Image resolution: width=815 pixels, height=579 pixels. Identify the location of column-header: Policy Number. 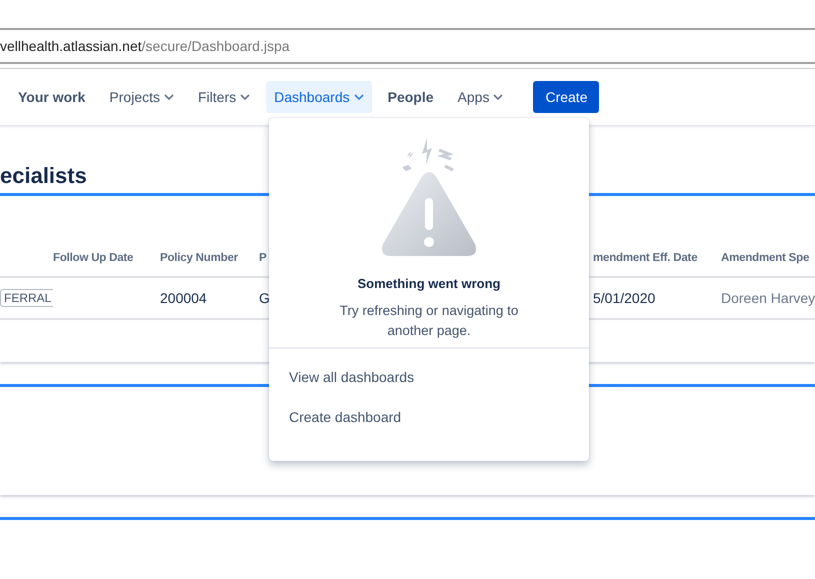
(209, 265).